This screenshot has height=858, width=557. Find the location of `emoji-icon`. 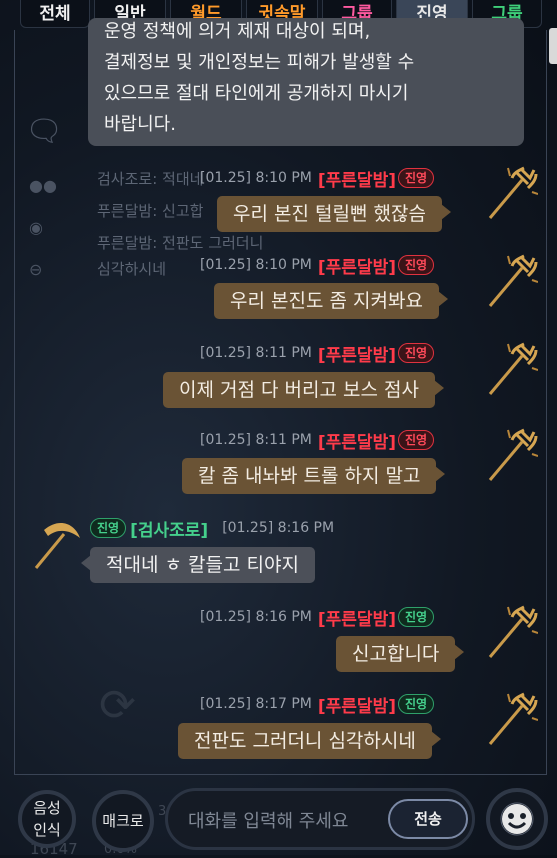

emoji-icon is located at coordinates (517, 819).